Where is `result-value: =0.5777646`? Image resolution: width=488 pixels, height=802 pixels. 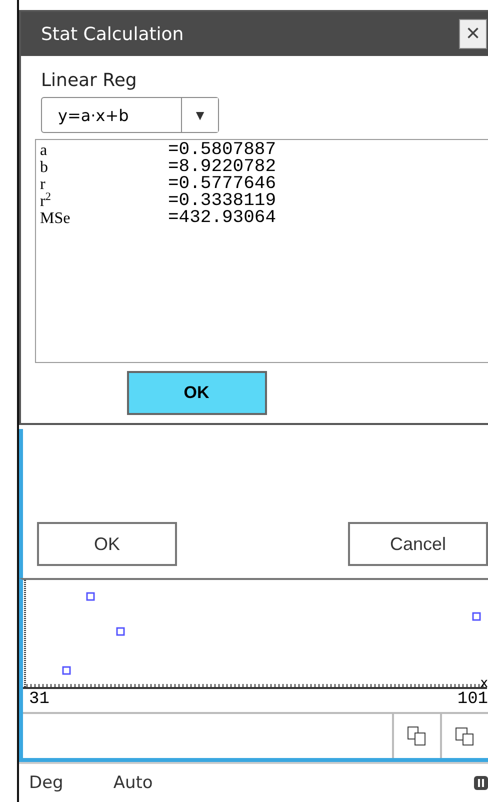 result-value: =0.5777646 is located at coordinates (223, 184).